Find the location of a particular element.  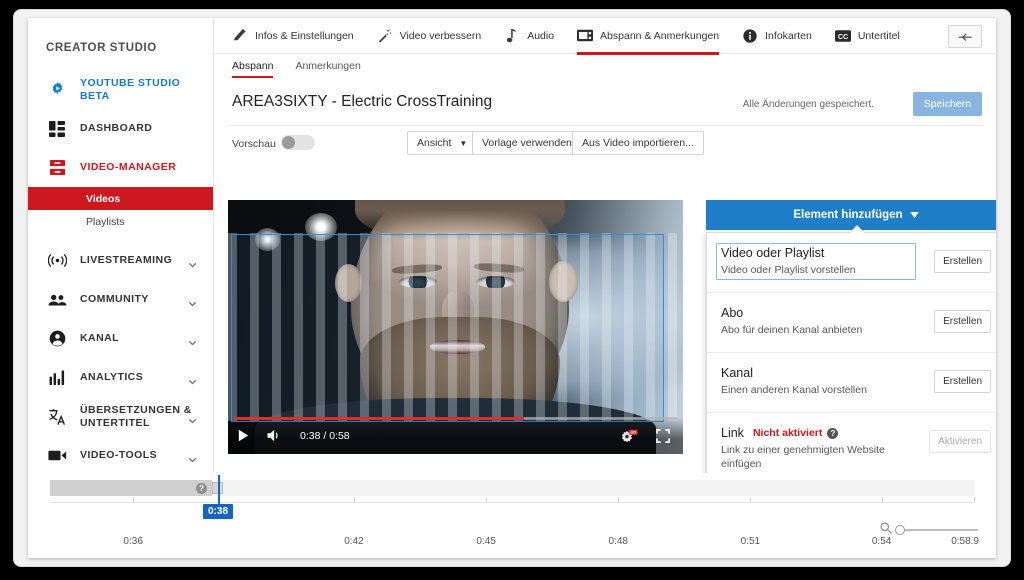

play-icon is located at coordinates (243, 438).